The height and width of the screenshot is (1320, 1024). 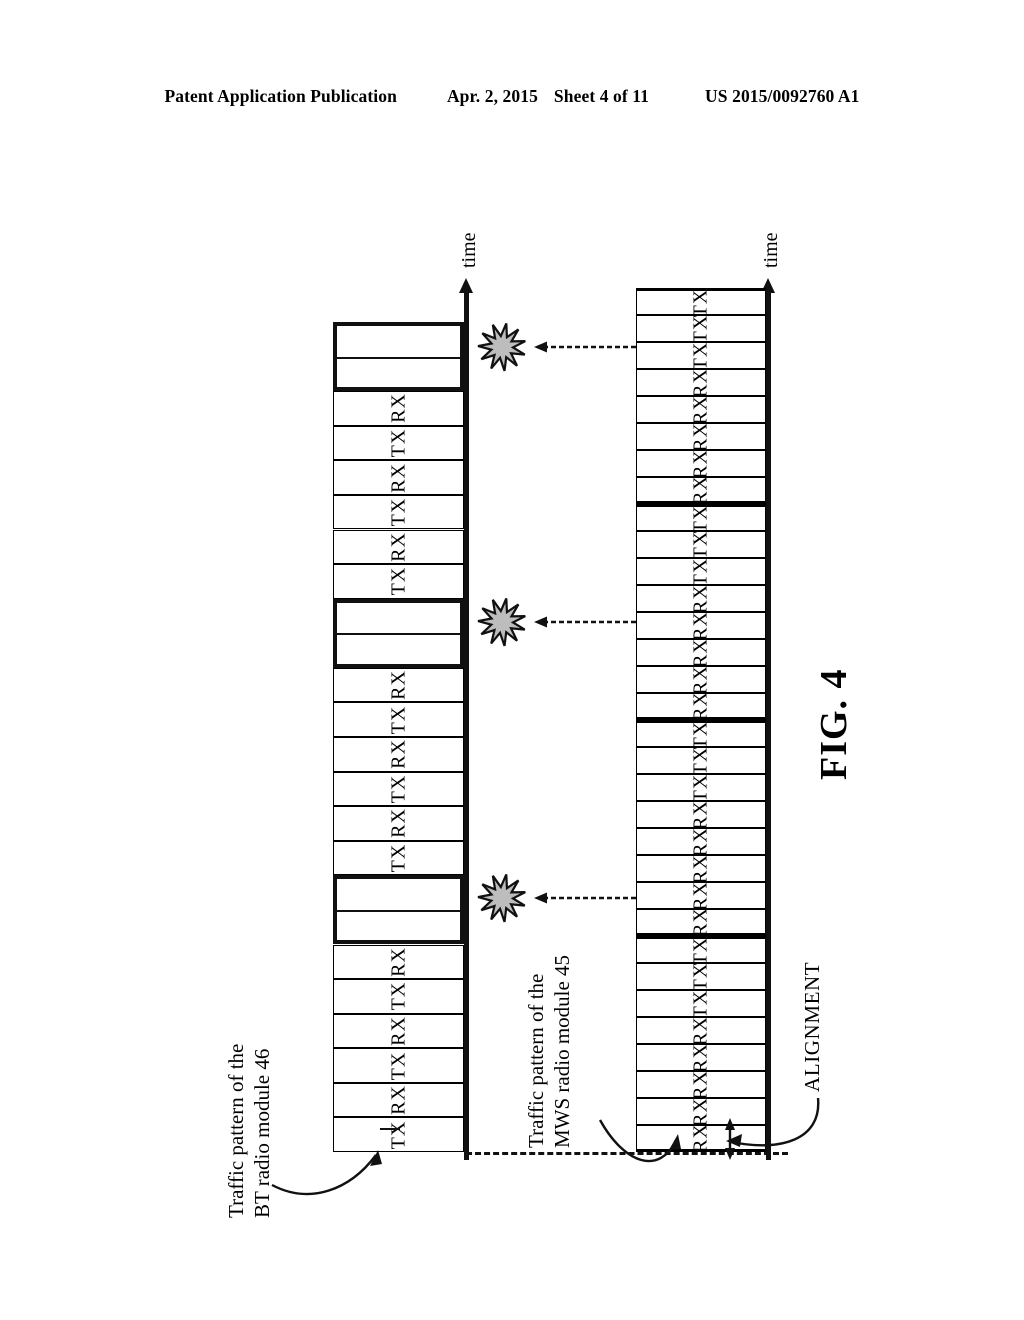 What do you see at coordinates (261, 1133) in the screenshot?
I see `bt-pattern-caption-line2: BT radio module 46` at bounding box center [261, 1133].